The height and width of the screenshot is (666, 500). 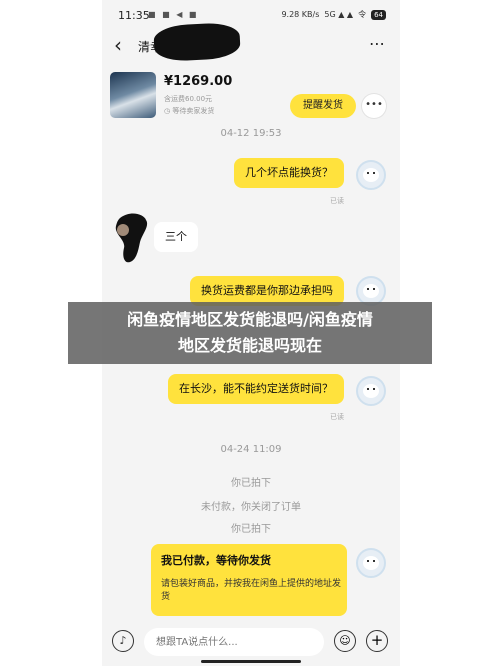 I want to click on timestamp: 04-24 11:09, so click(x=251, y=449).